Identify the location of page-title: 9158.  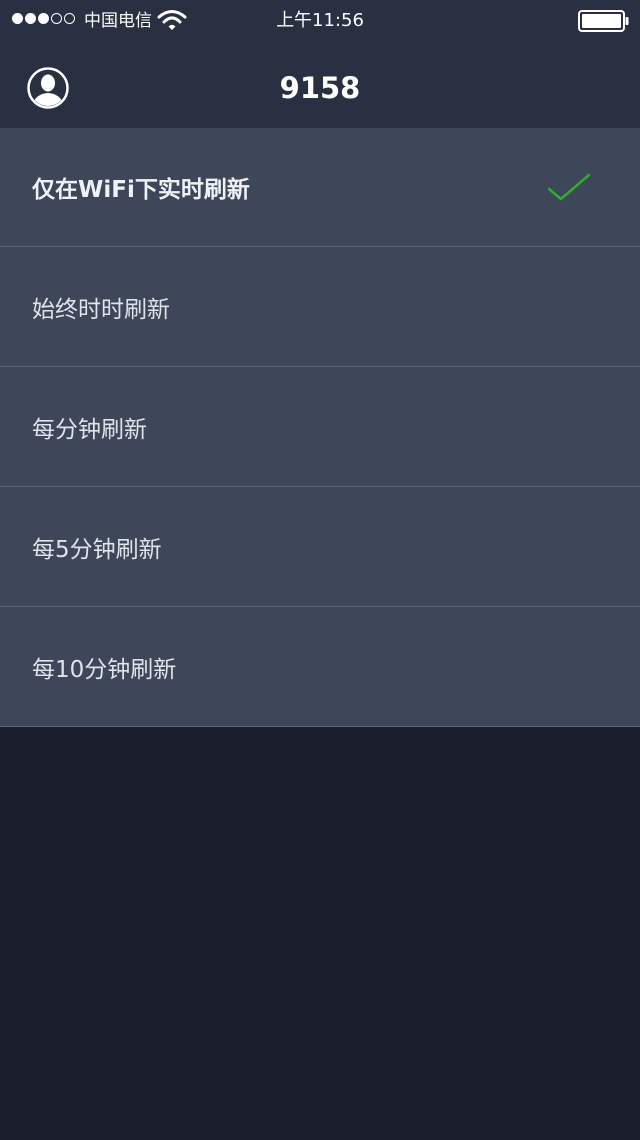
(320, 88).